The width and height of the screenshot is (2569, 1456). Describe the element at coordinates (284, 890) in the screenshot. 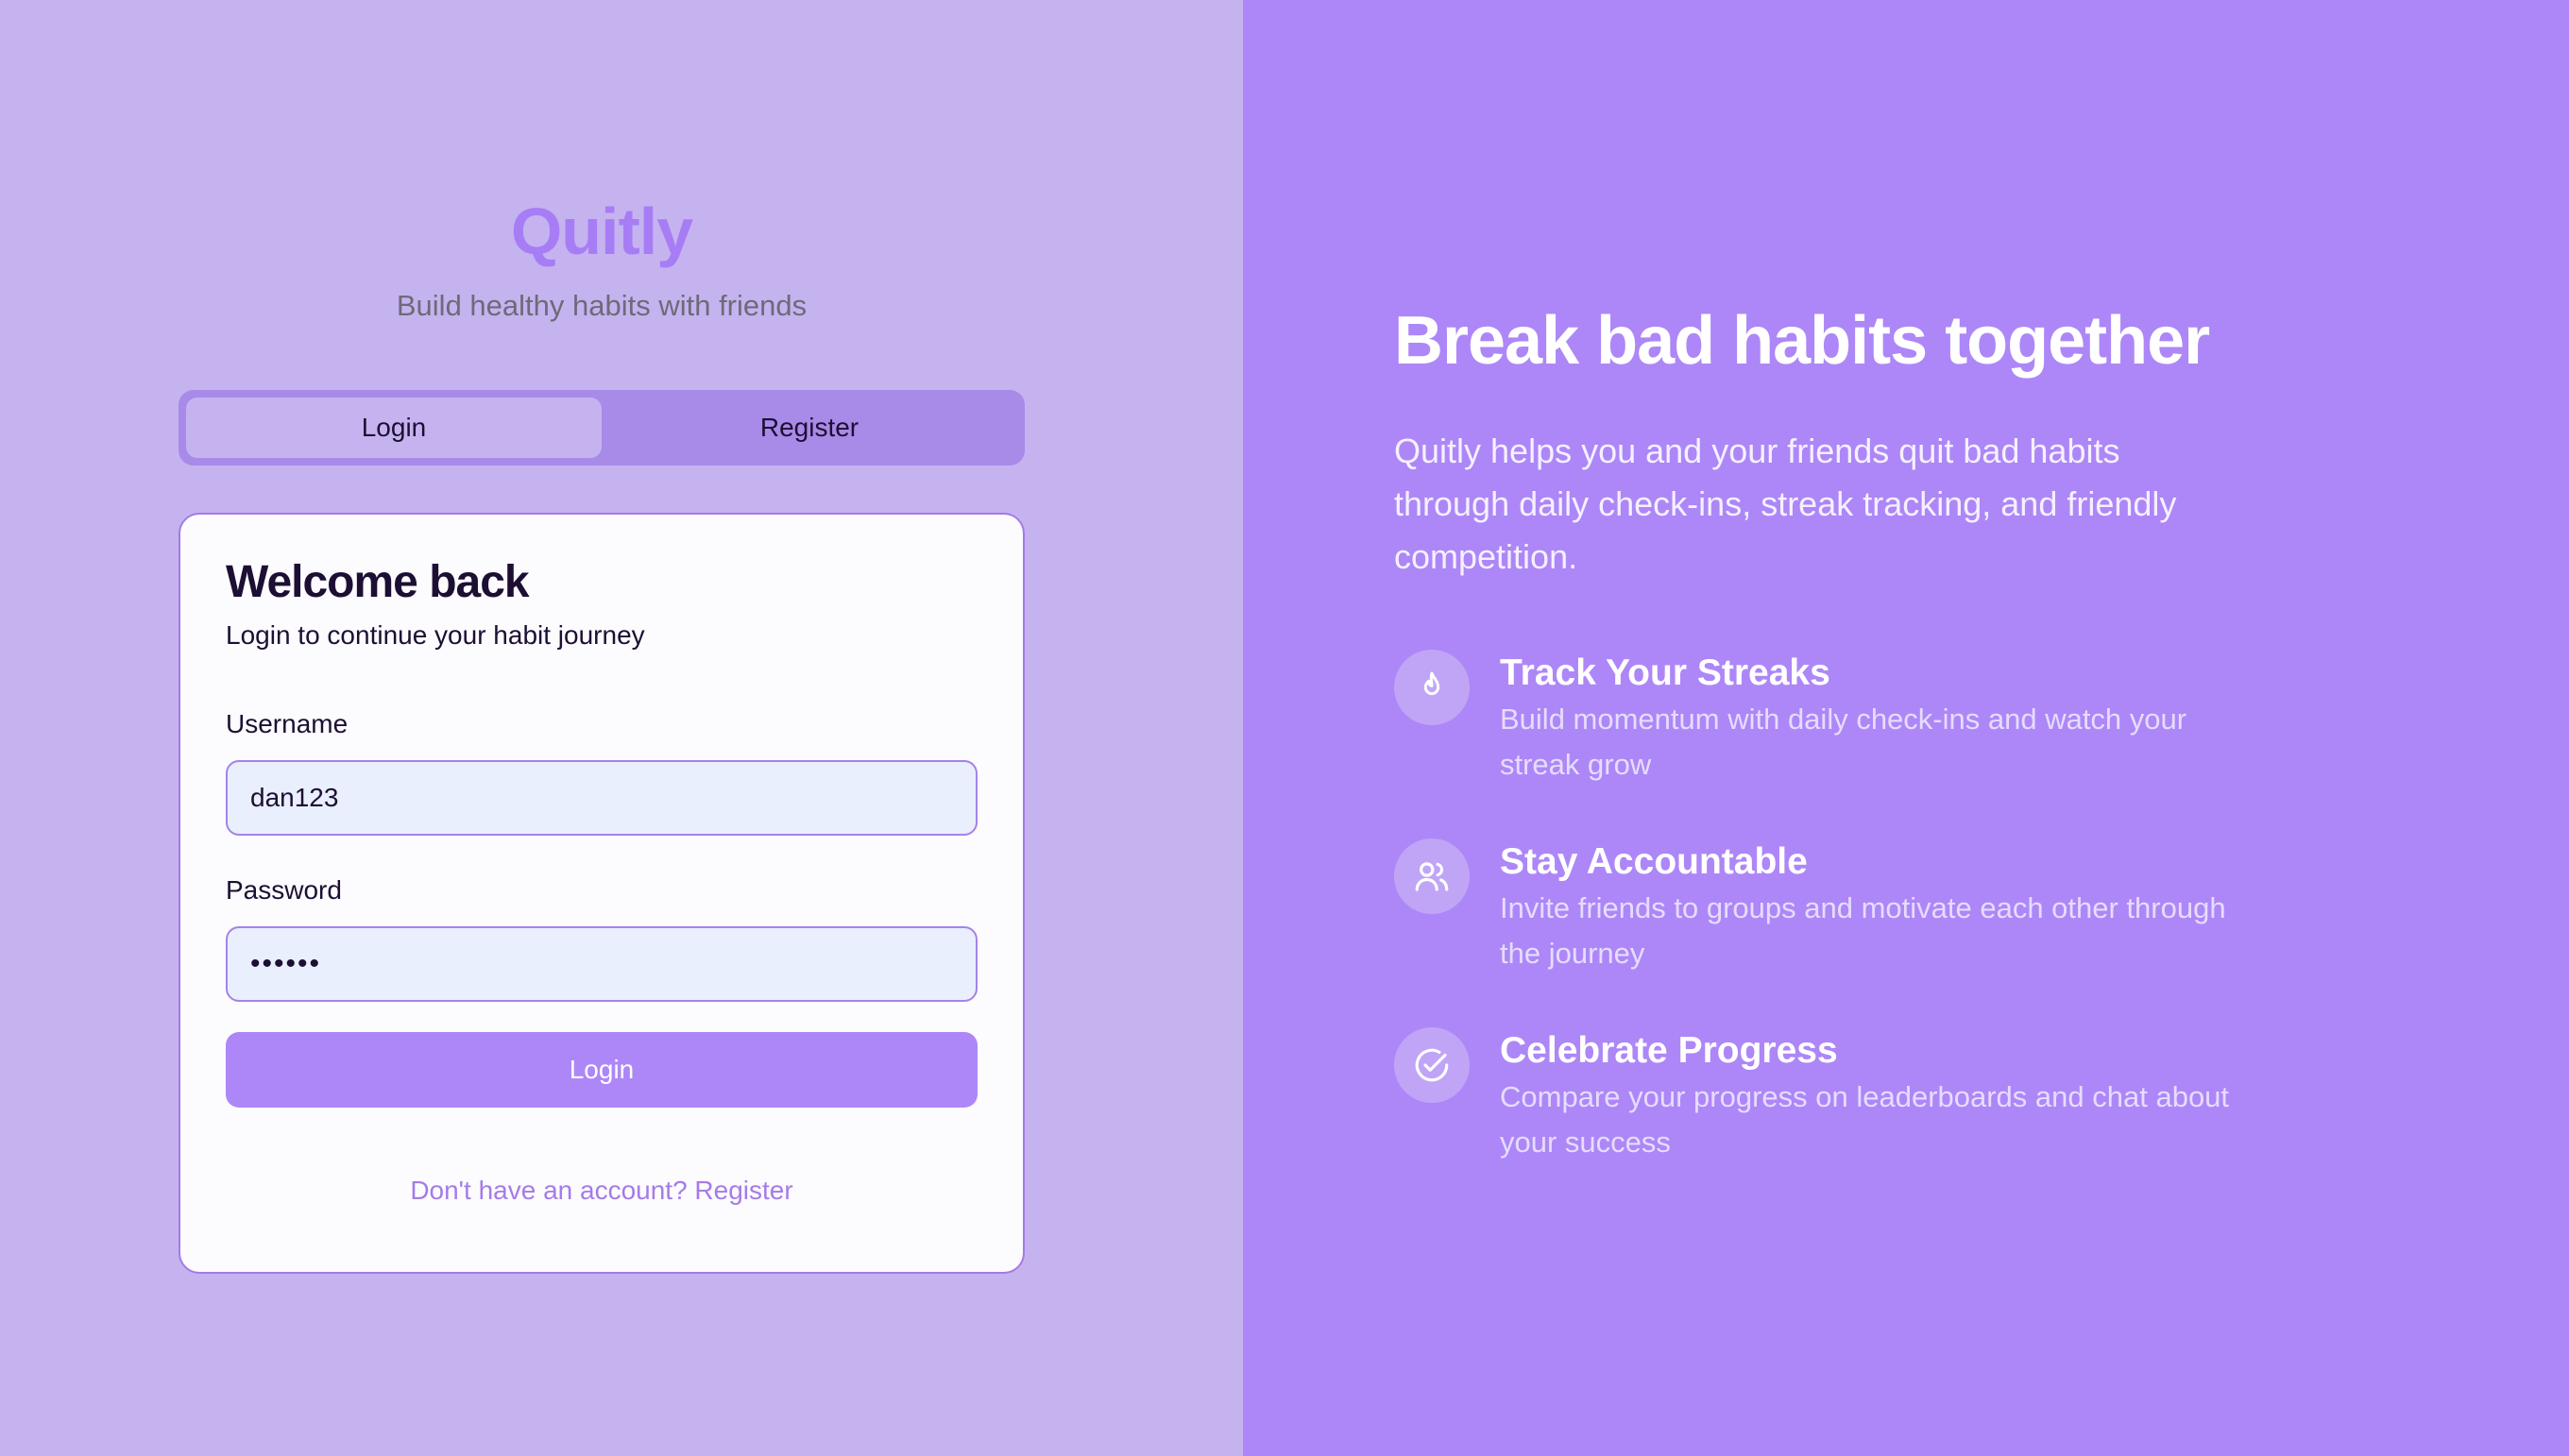

I see `password-label: Password` at that location.